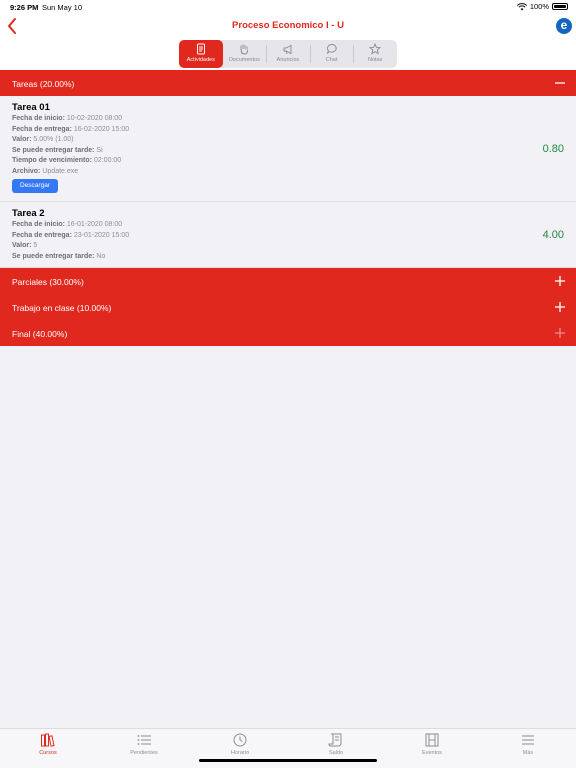 Image resolution: width=576 pixels, height=768 pixels. Describe the element at coordinates (288, 7) in the screenshot. I see `status-bar: 9:26 PM Sun May 10 100%` at that location.